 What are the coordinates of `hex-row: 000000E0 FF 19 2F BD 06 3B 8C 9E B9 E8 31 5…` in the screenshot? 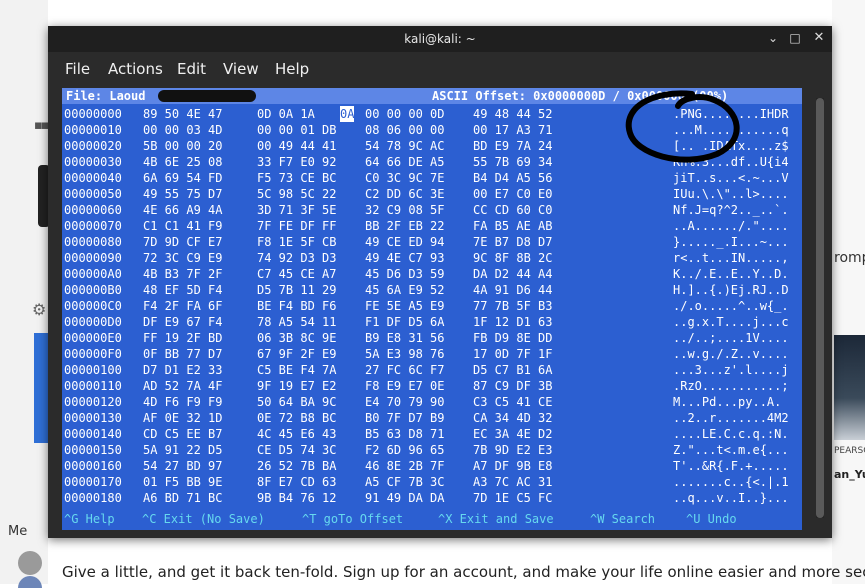 It's located at (433, 338).